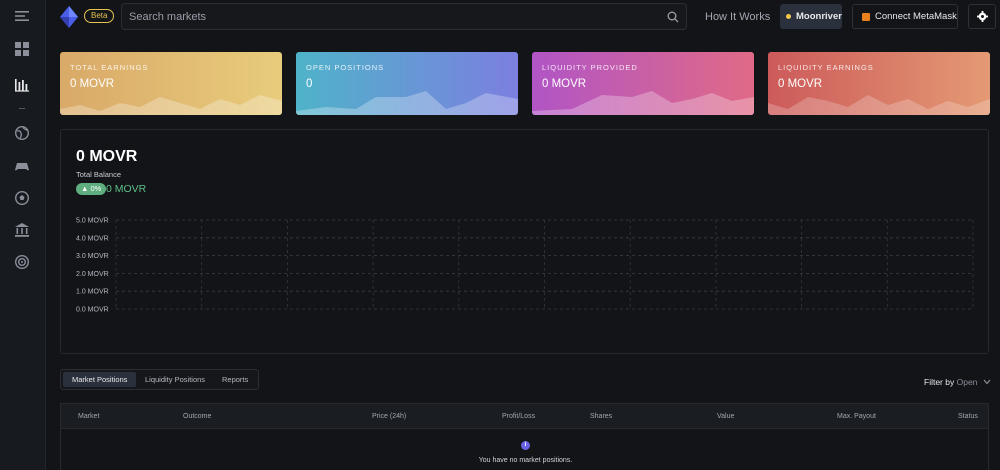 The height and width of the screenshot is (470, 1000). Describe the element at coordinates (987, 382) in the screenshot. I see `chevron-down-icon` at that location.